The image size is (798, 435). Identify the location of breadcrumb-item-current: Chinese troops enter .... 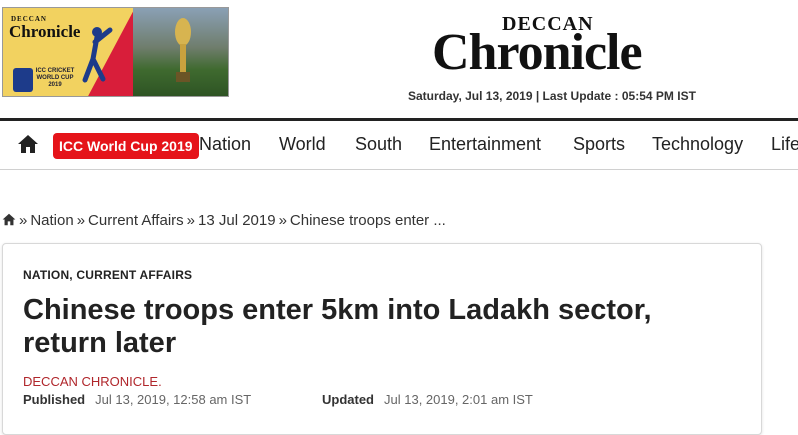
(367, 220).